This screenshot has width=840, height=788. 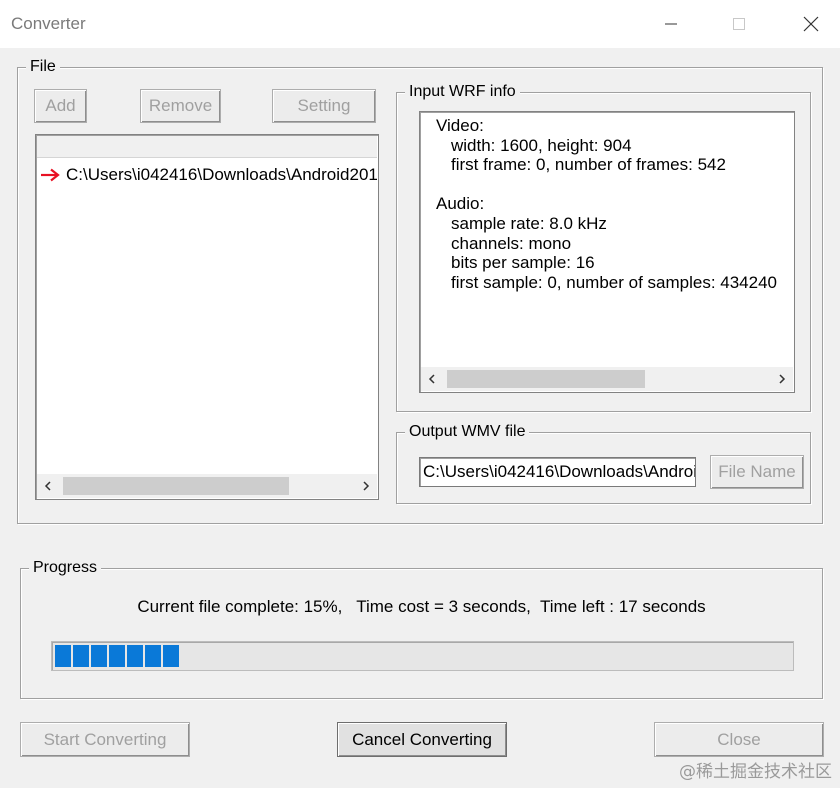 I want to click on watermark: @稀土掘金技术社区, so click(x=755, y=772).